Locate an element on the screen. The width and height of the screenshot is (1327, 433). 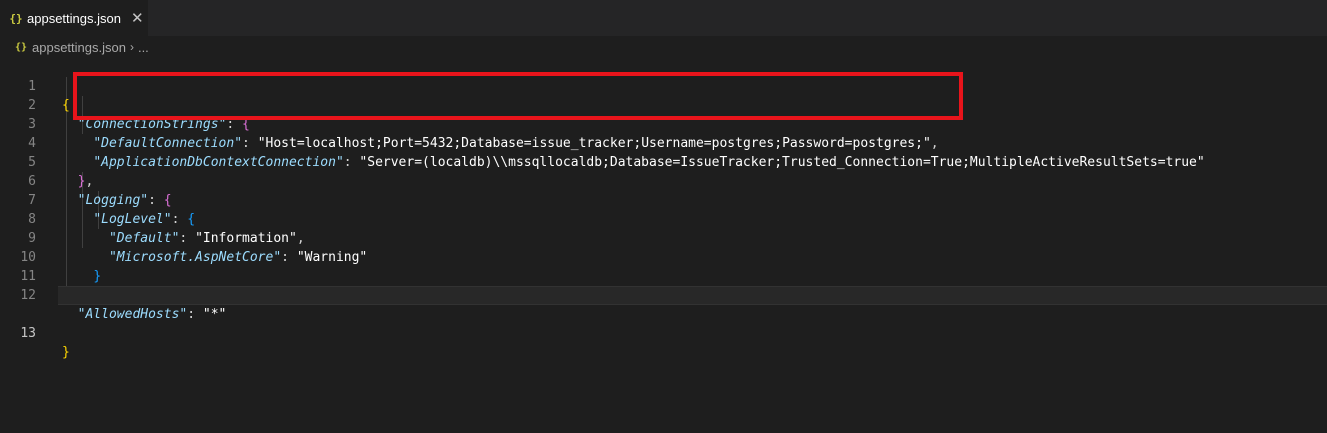
tab-bar: {} appsettings.json ✕ is located at coordinates (663, 18).